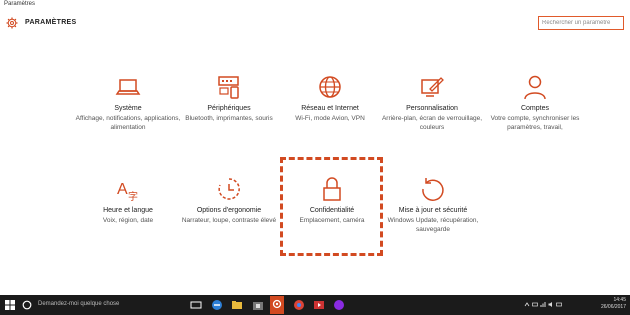 The image size is (630, 315). I want to click on window-title: Paramètres, so click(20, 4).